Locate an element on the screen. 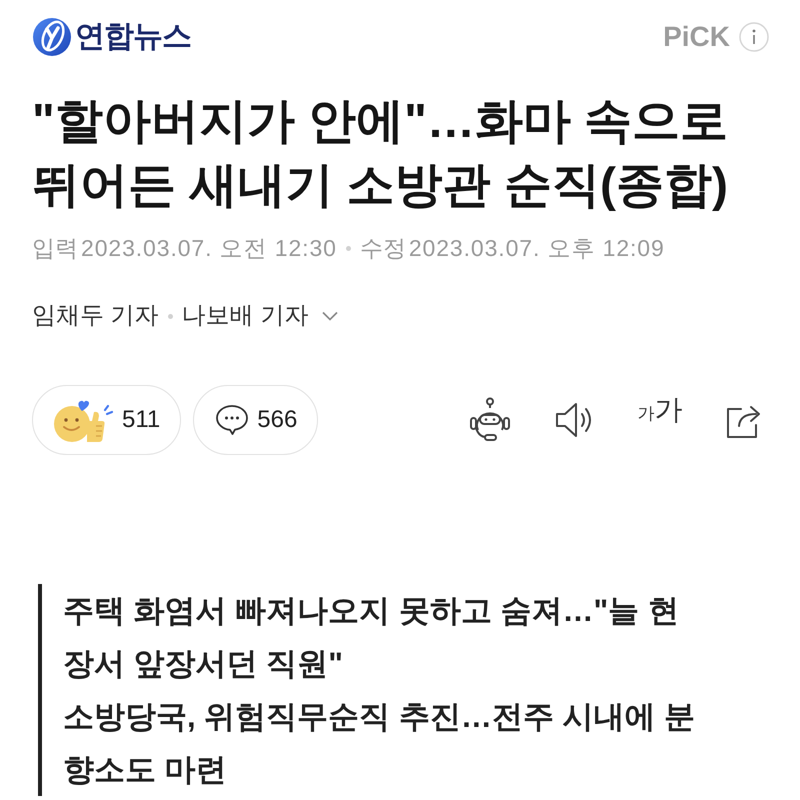 This screenshot has width=800, height=800. subheading-text: 주택 화염서 빠져나오지 못하고 숨져…"늘 현장서 앞장서던 직원" is located at coordinates (371, 637).